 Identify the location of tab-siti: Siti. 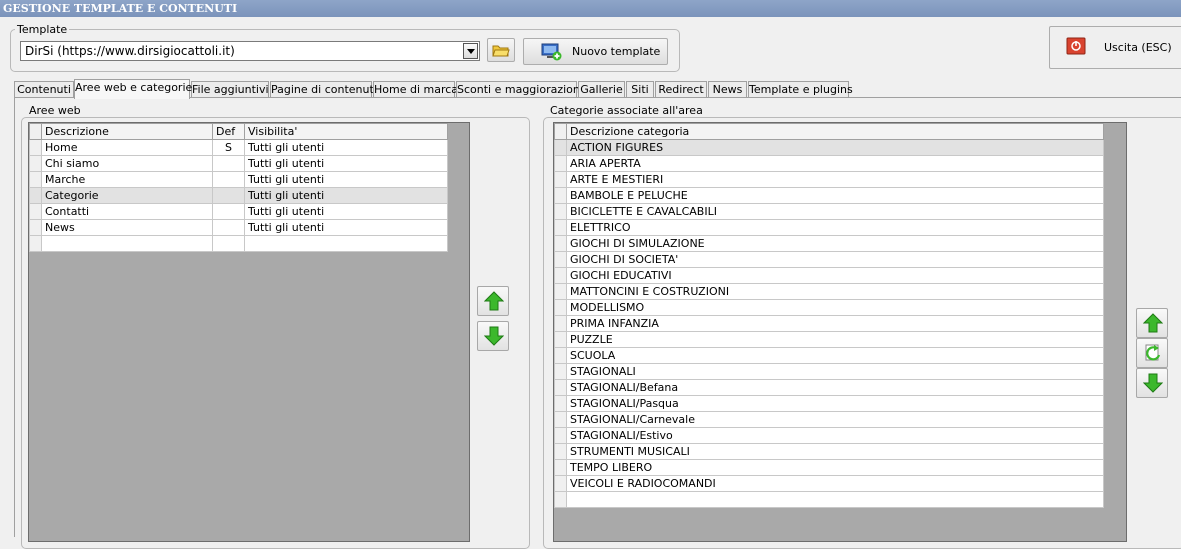
(640, 89).